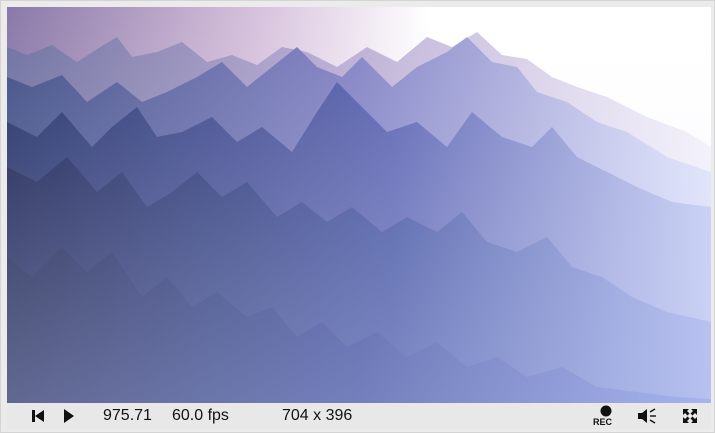  Describe the element at coordinates (606, 411) in the screenshot. I see `record-icon` at that location.